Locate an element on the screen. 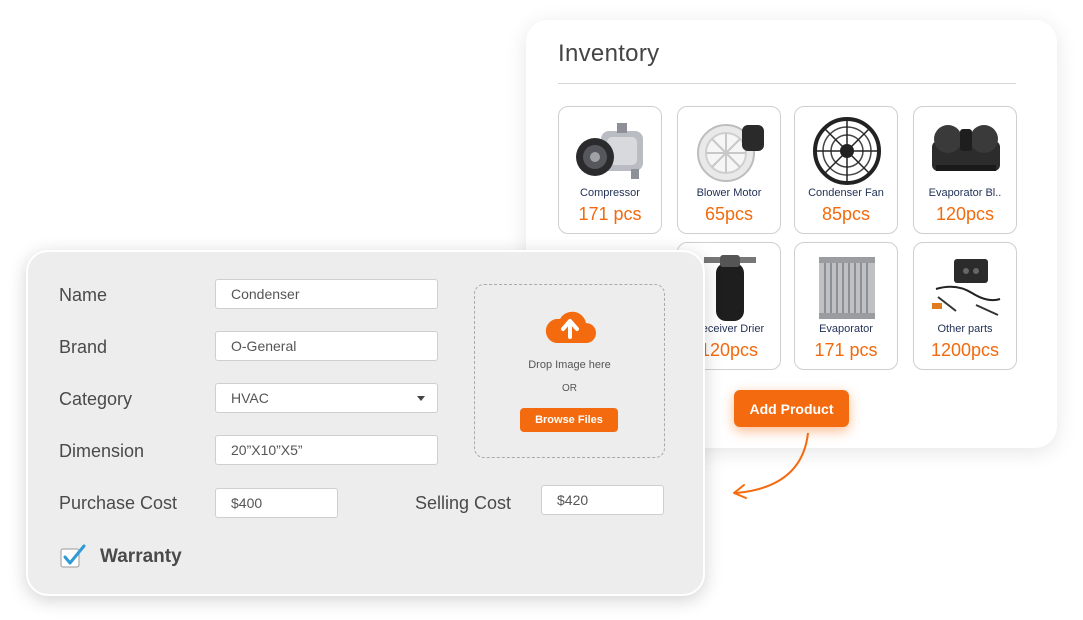 This screenshot has width=1083, height=620. inventory-item-condenser-fan: Condenser Fan 85pcs is located at coordinates (846, 170).